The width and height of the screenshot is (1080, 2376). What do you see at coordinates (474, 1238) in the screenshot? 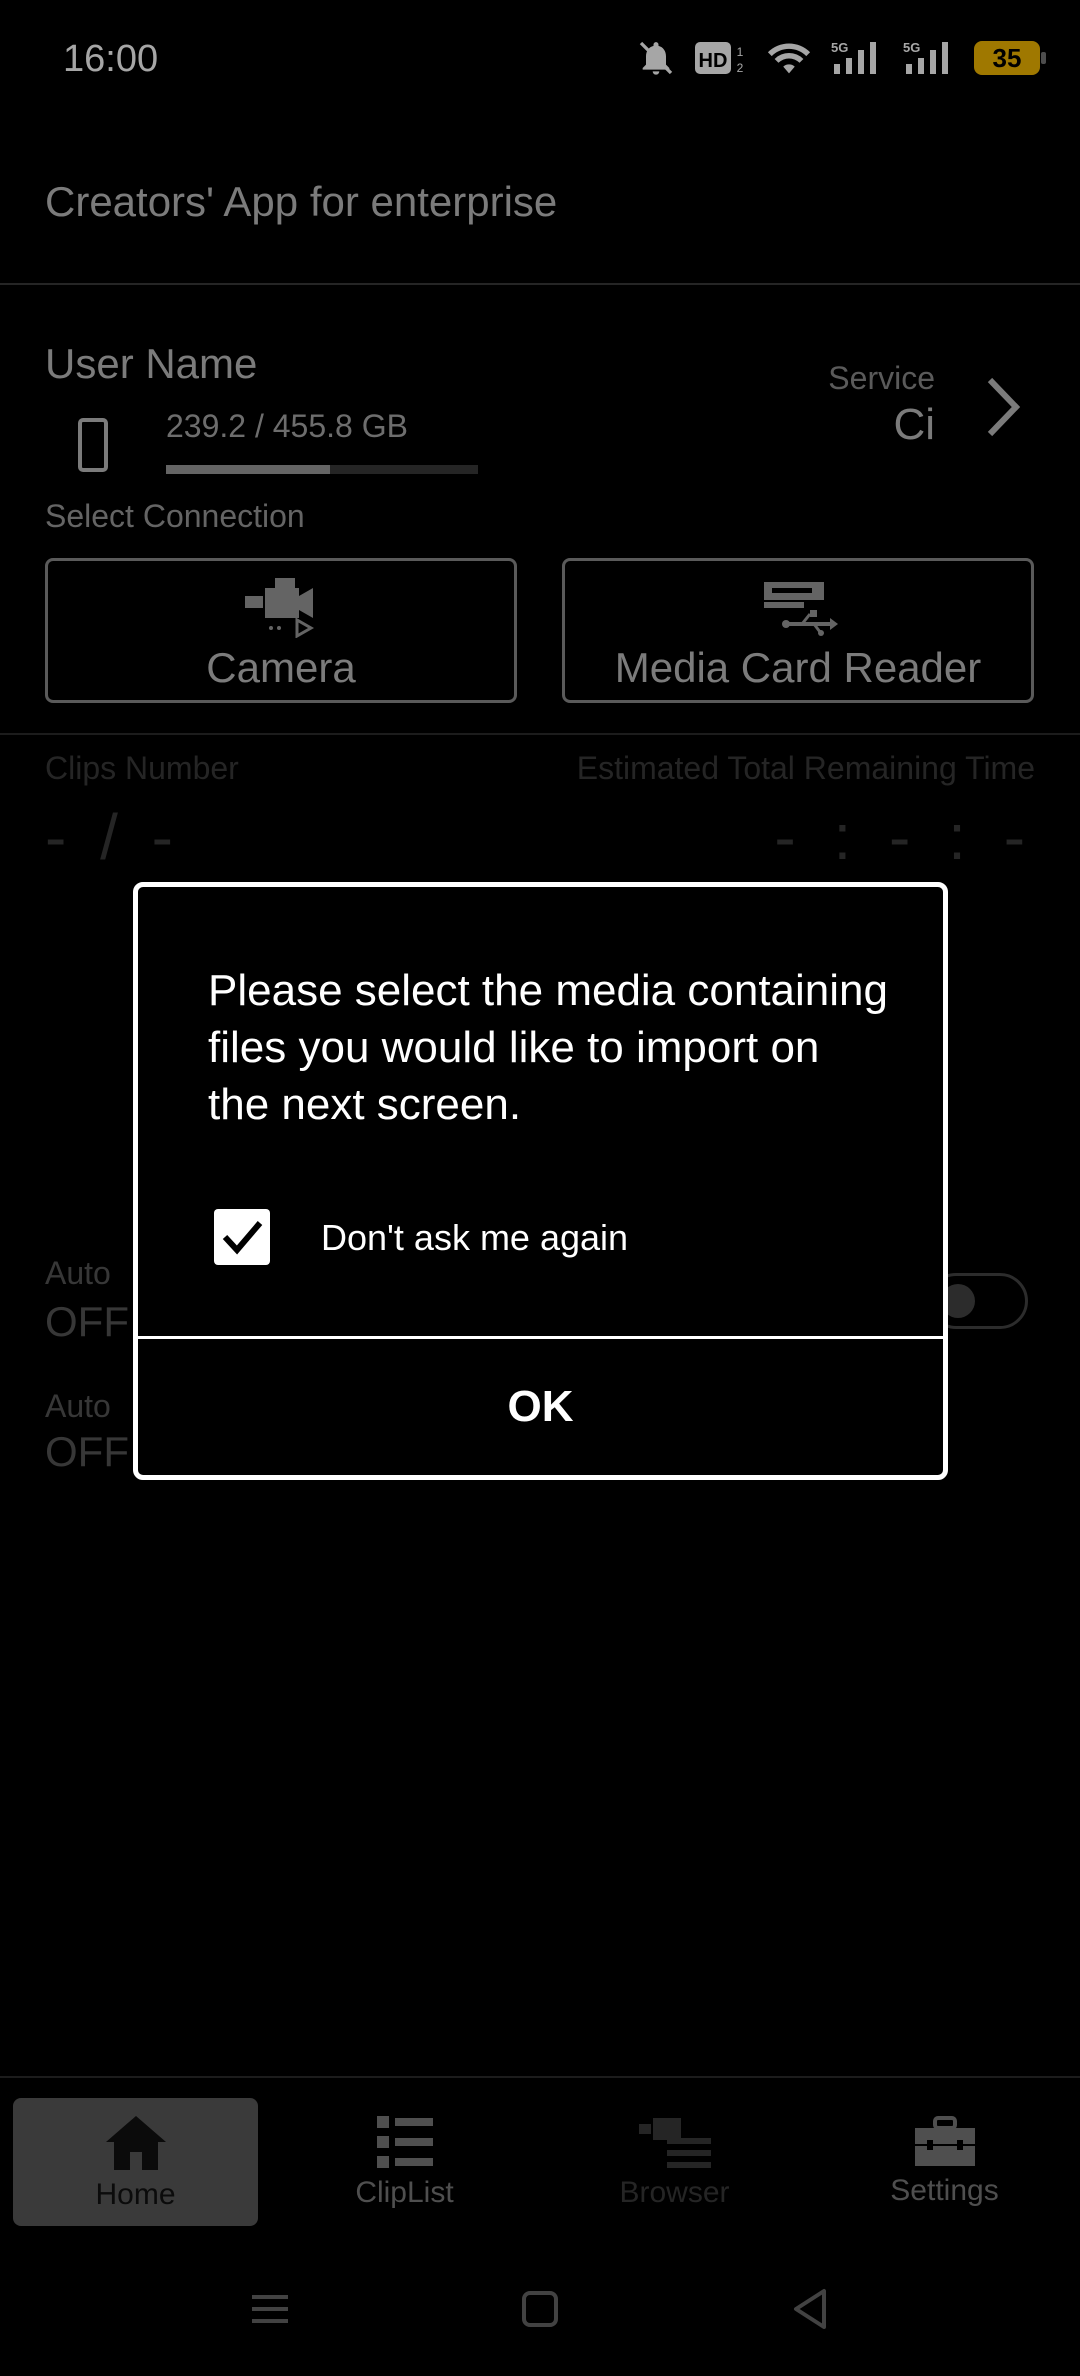
I see `dont-ask-label: Don't ask me again` at bounding box center [474, 1238].